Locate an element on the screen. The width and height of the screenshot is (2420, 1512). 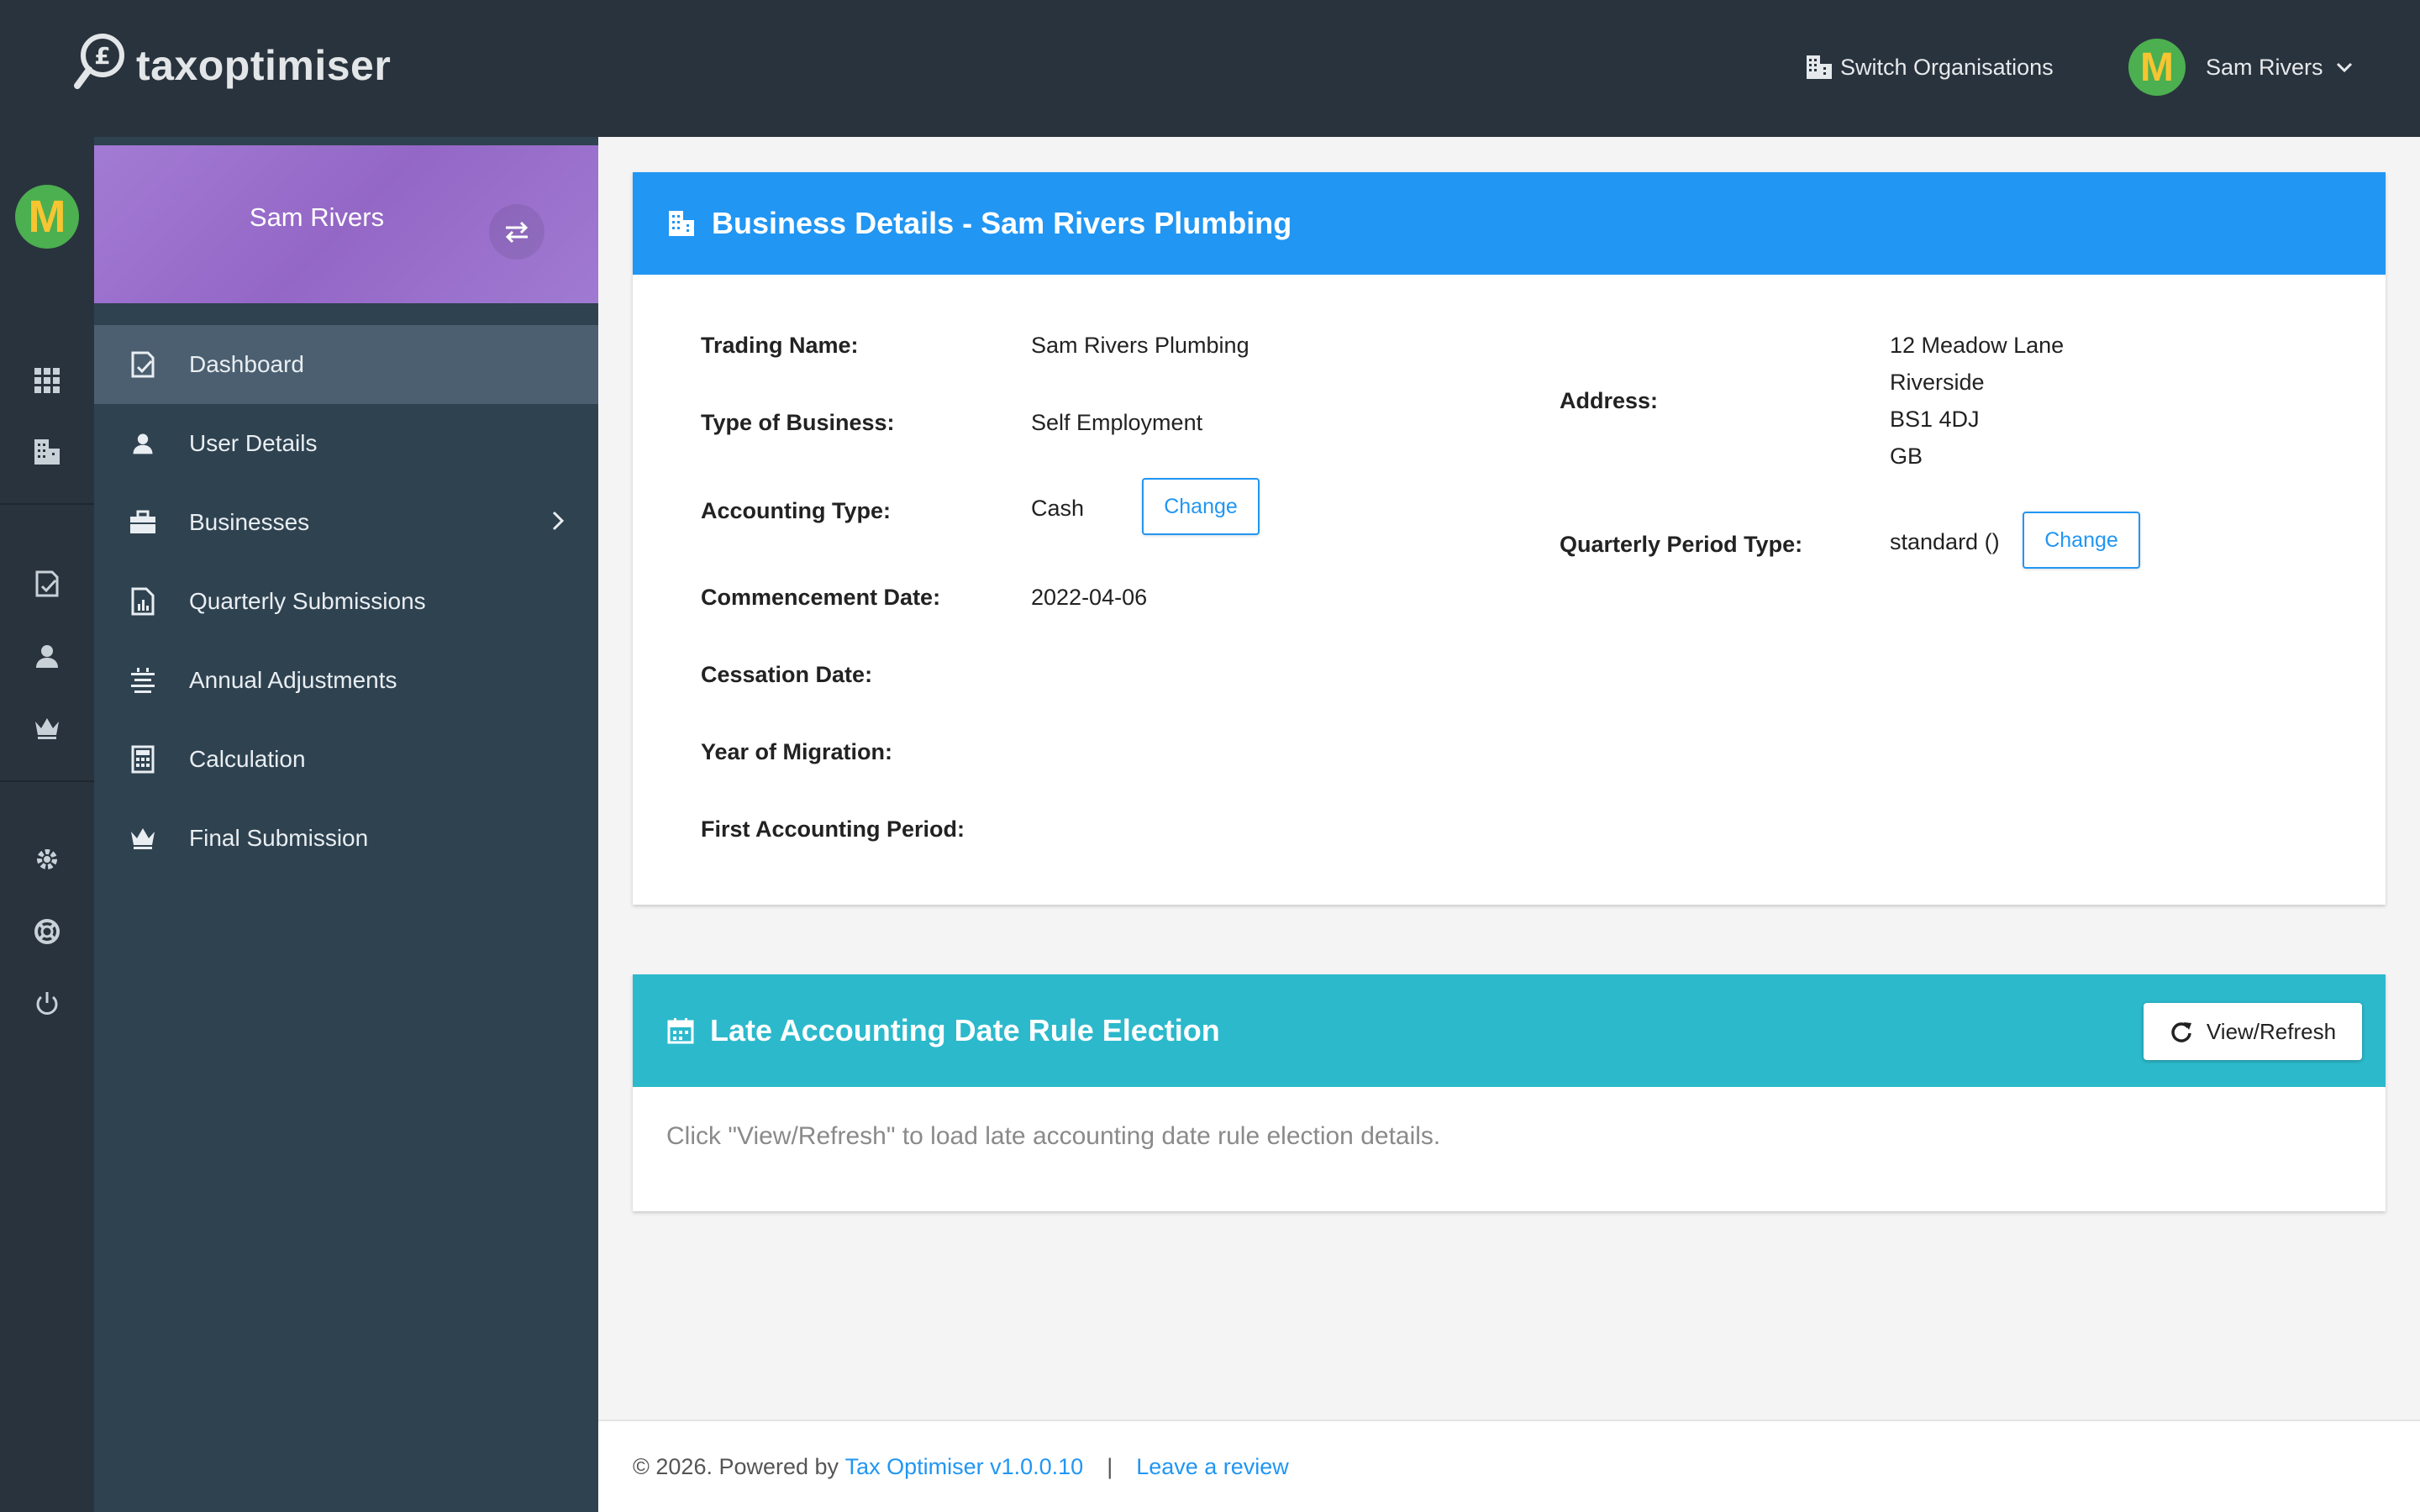
address-label: Address: is located at coordinates (1609, 400).